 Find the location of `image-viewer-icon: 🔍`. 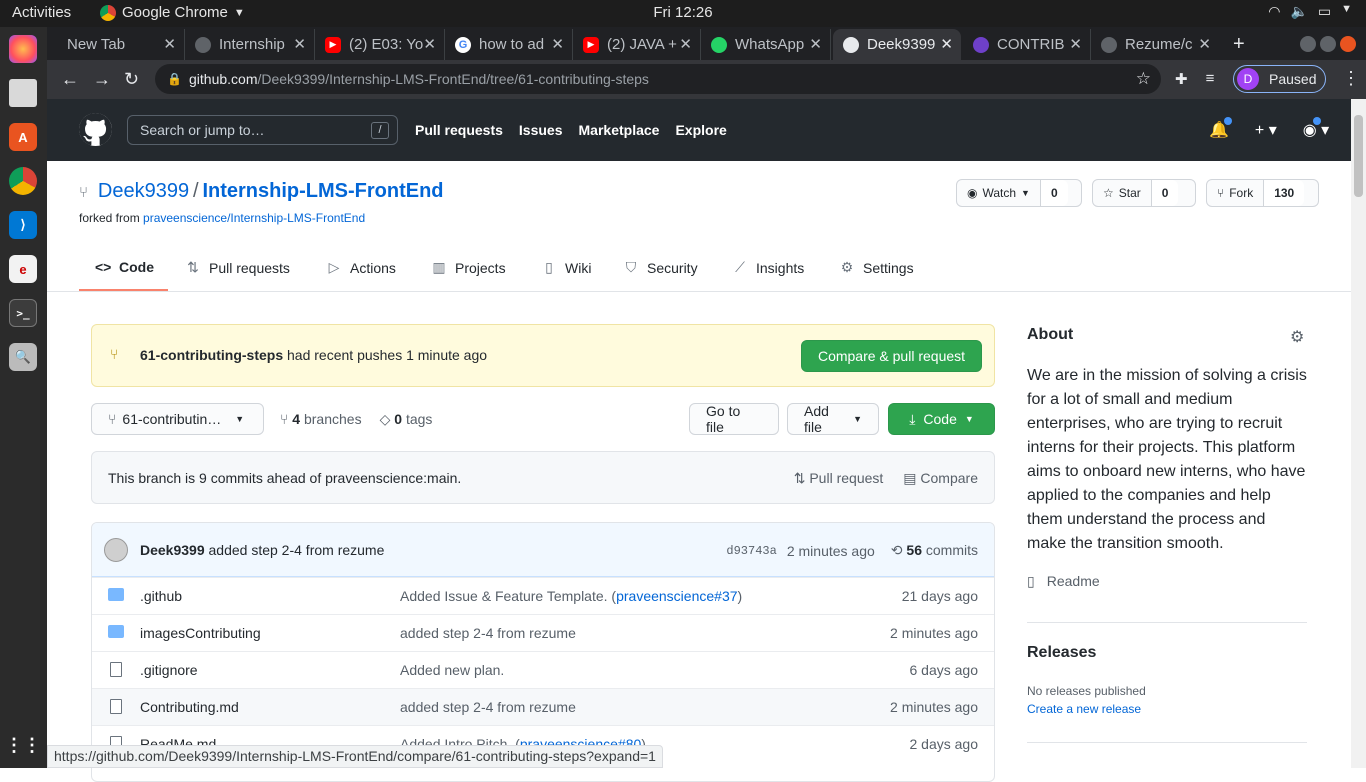

image-viewer-icon: 🔍 is located at coordinates (23, 357).